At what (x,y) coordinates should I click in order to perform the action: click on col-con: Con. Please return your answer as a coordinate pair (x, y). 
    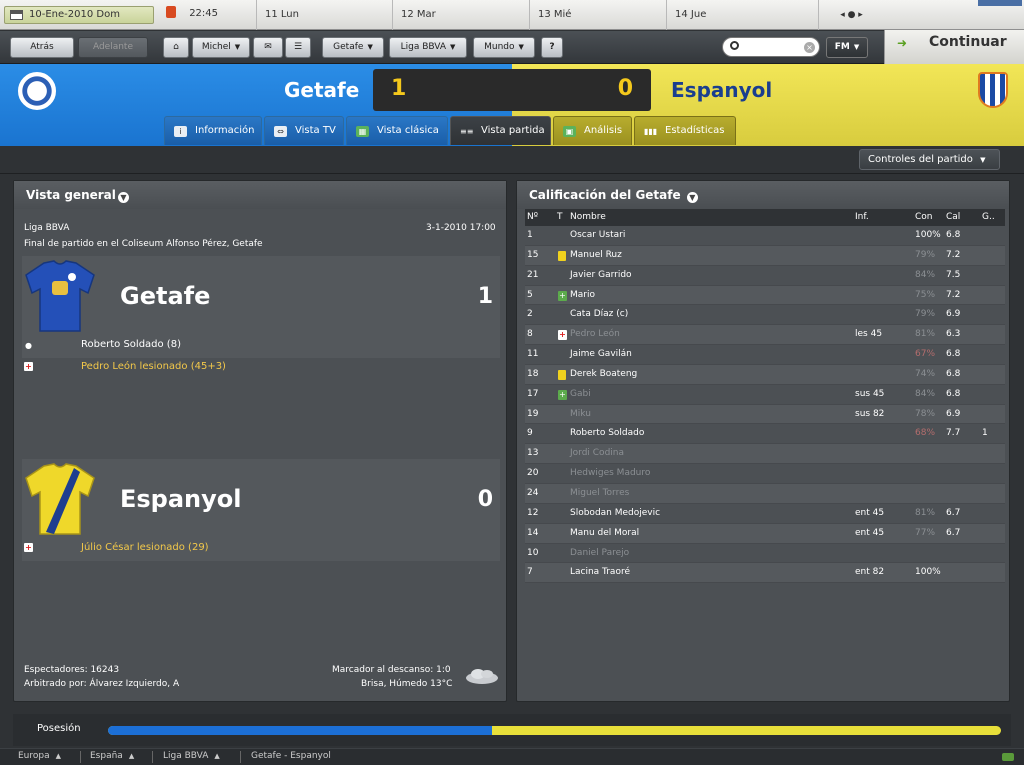
    Looking at the image, I should click on (924, 217).